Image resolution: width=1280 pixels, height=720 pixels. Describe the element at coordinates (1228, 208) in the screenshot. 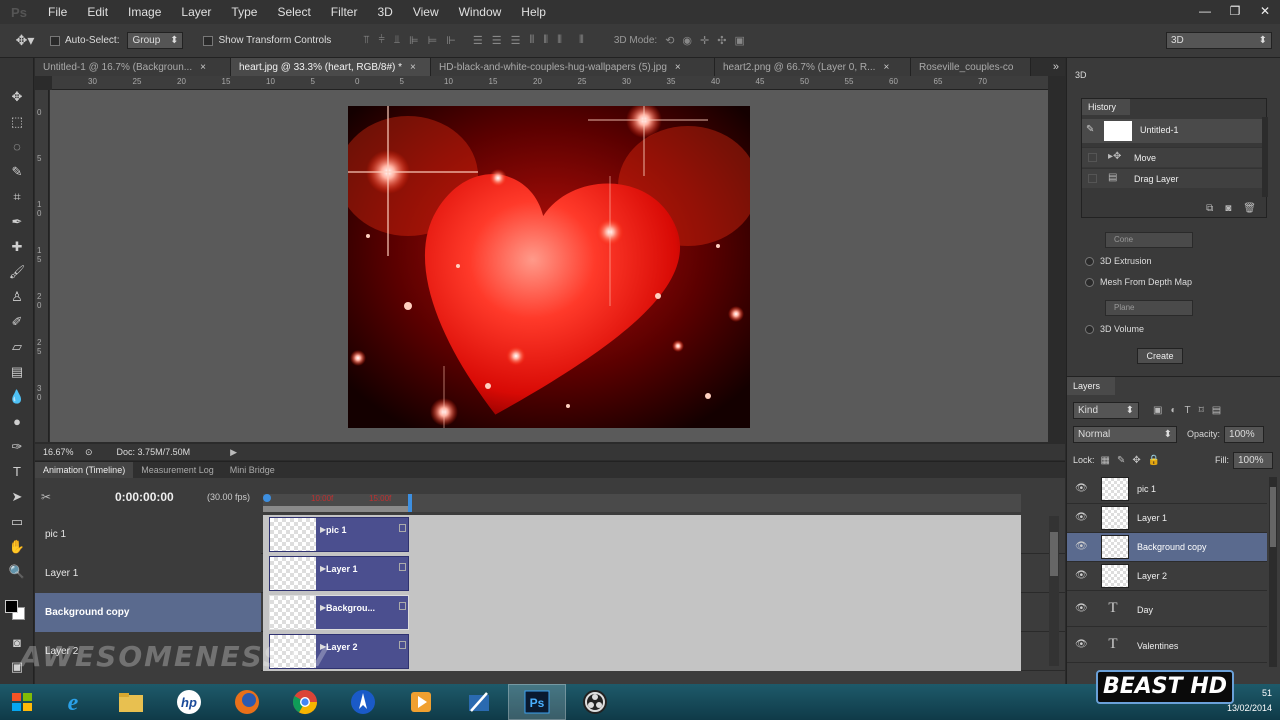

I see `camera-icon: ◙` at that location.